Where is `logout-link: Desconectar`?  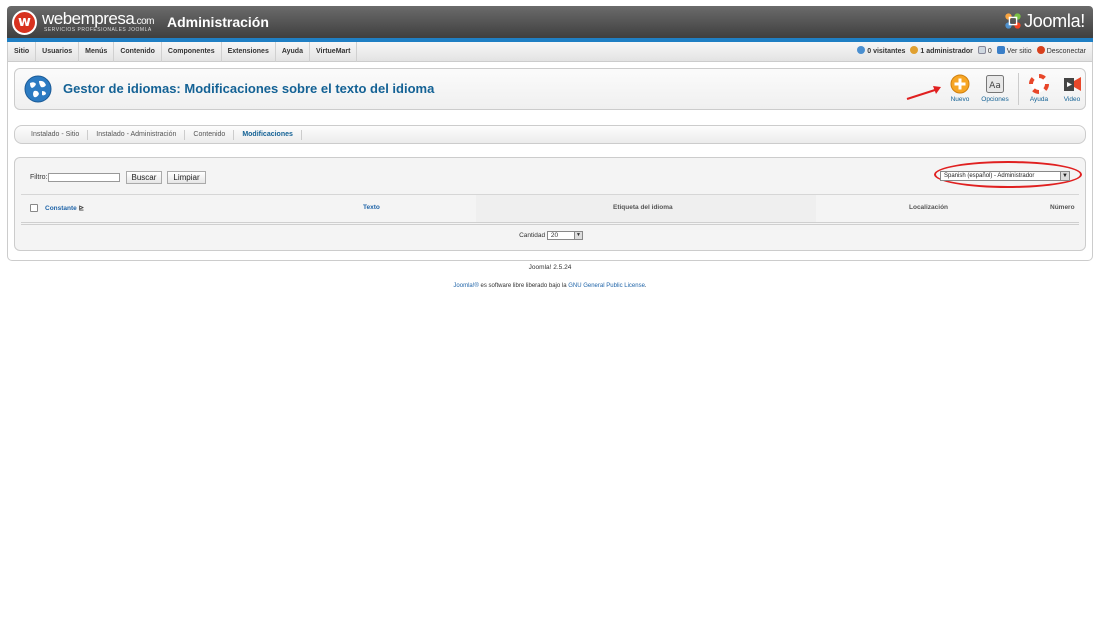
logout-link: Desconectar is located at coordinates (1061, 52).